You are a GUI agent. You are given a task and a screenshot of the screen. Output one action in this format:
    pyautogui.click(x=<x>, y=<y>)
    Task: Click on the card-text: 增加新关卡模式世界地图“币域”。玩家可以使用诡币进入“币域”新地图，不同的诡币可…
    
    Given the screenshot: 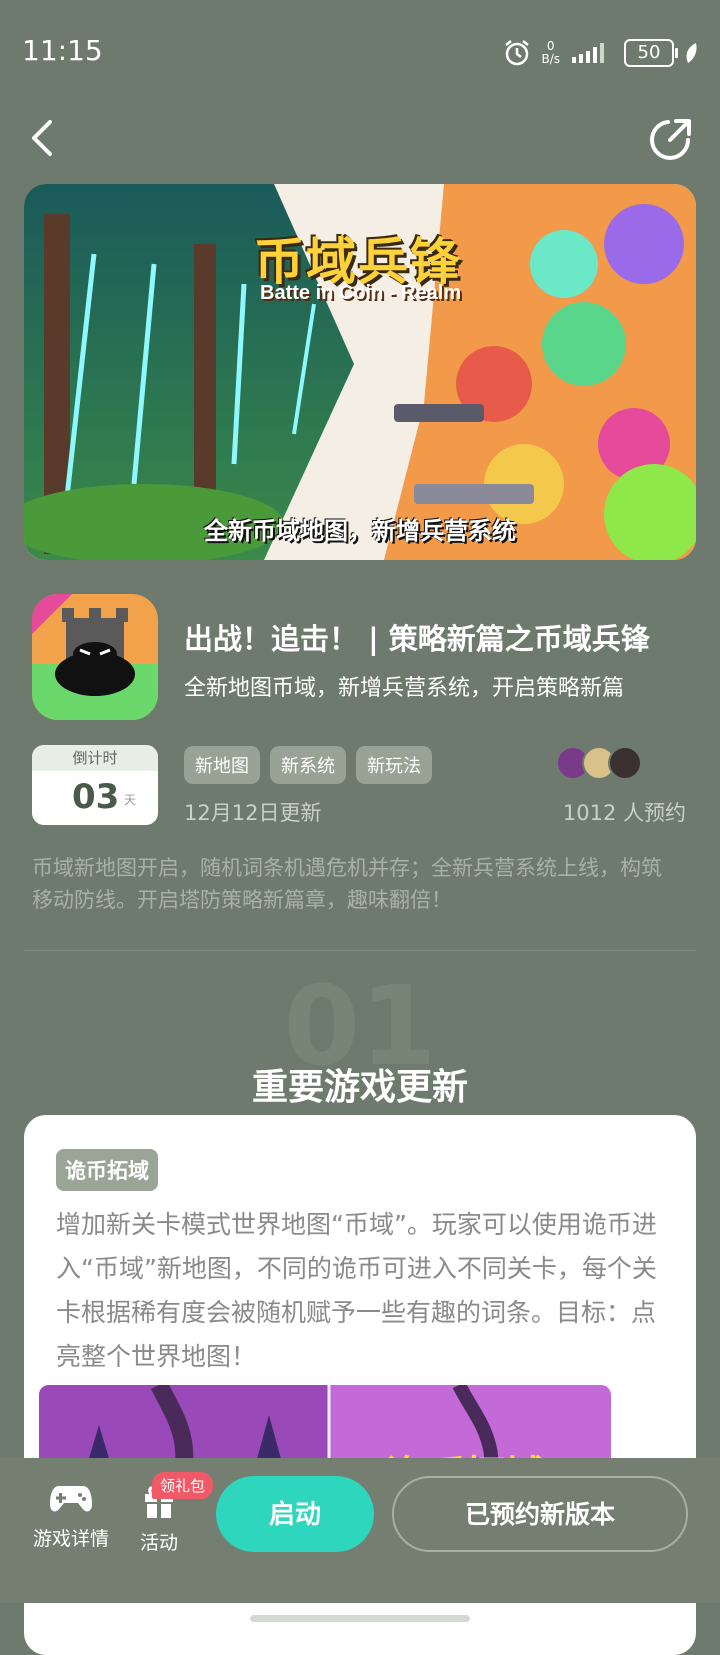 What is the action you would take?
    pyautogui.click(x=356, y=1290)
    